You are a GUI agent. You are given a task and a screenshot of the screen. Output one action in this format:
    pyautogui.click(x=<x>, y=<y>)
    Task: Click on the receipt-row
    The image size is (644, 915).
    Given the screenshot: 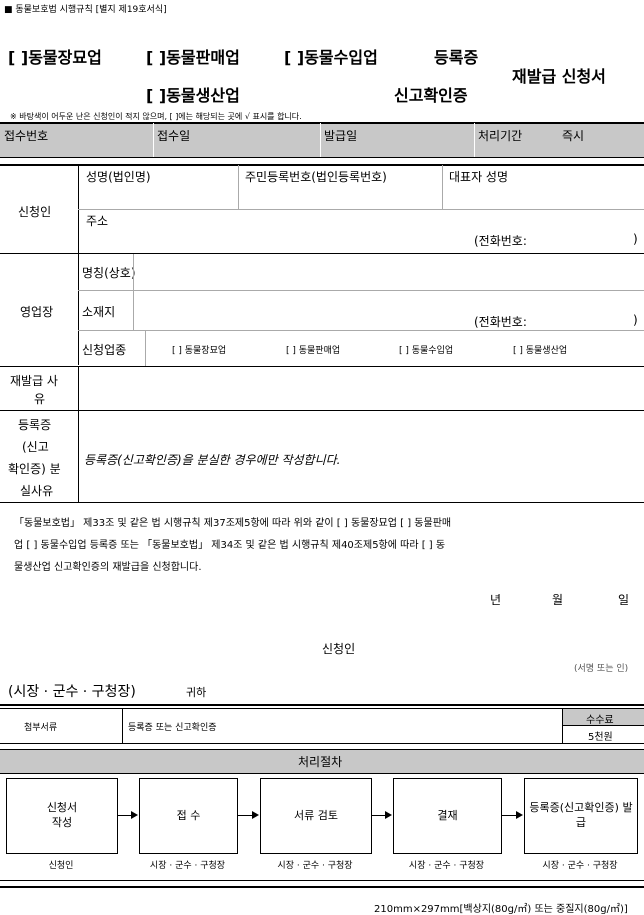 What is the action you would take?
    pyautogui.click(x=322, y=140)
    